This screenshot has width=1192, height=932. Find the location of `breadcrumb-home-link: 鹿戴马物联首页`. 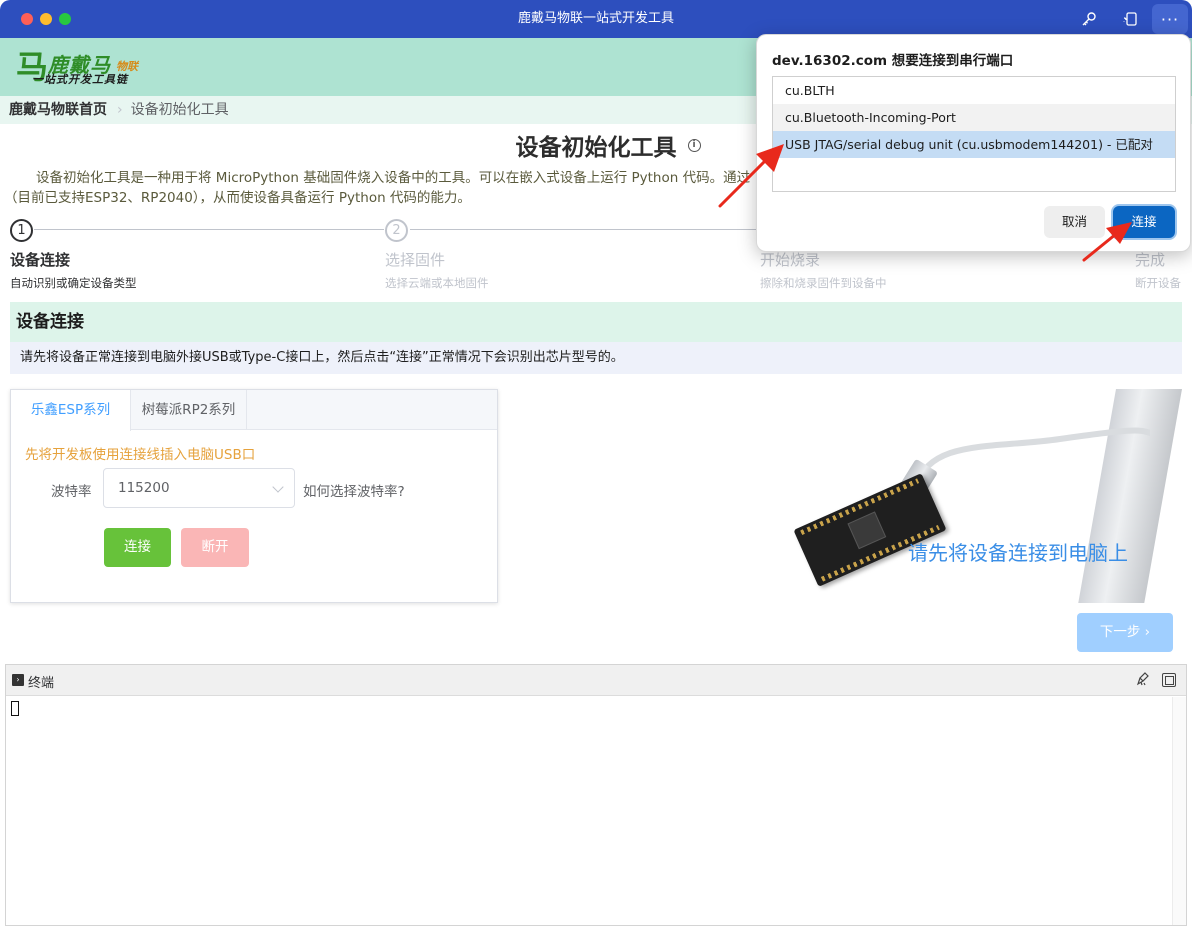

breadcrumb-home-link: 鹿戴马物联首页 is located at coordinates (58, 110).